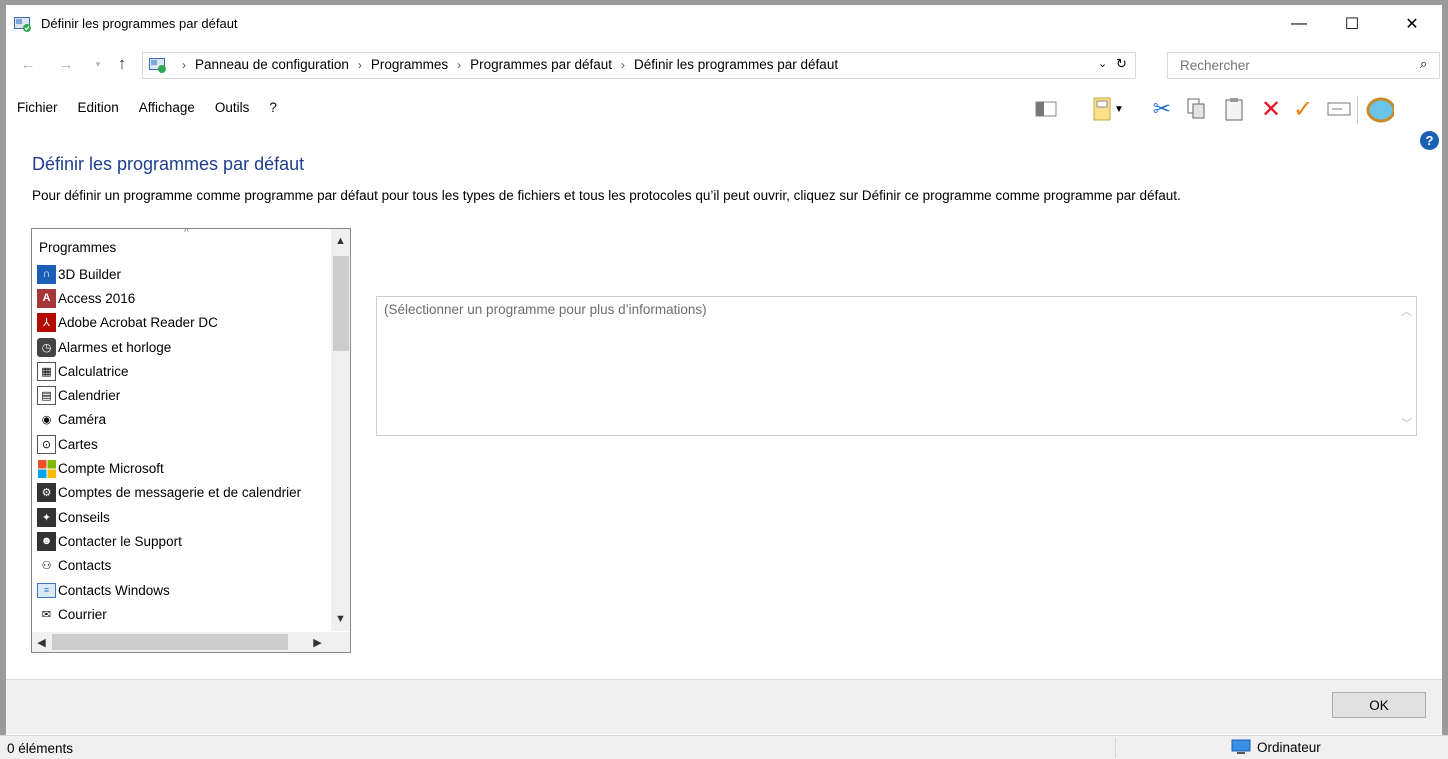 The width and height of the screenshot is (1448, 759). Describe the element at coordinates (169, 371) in the screenshot. I see `list-item: ▦ Calculatrice` at that location.